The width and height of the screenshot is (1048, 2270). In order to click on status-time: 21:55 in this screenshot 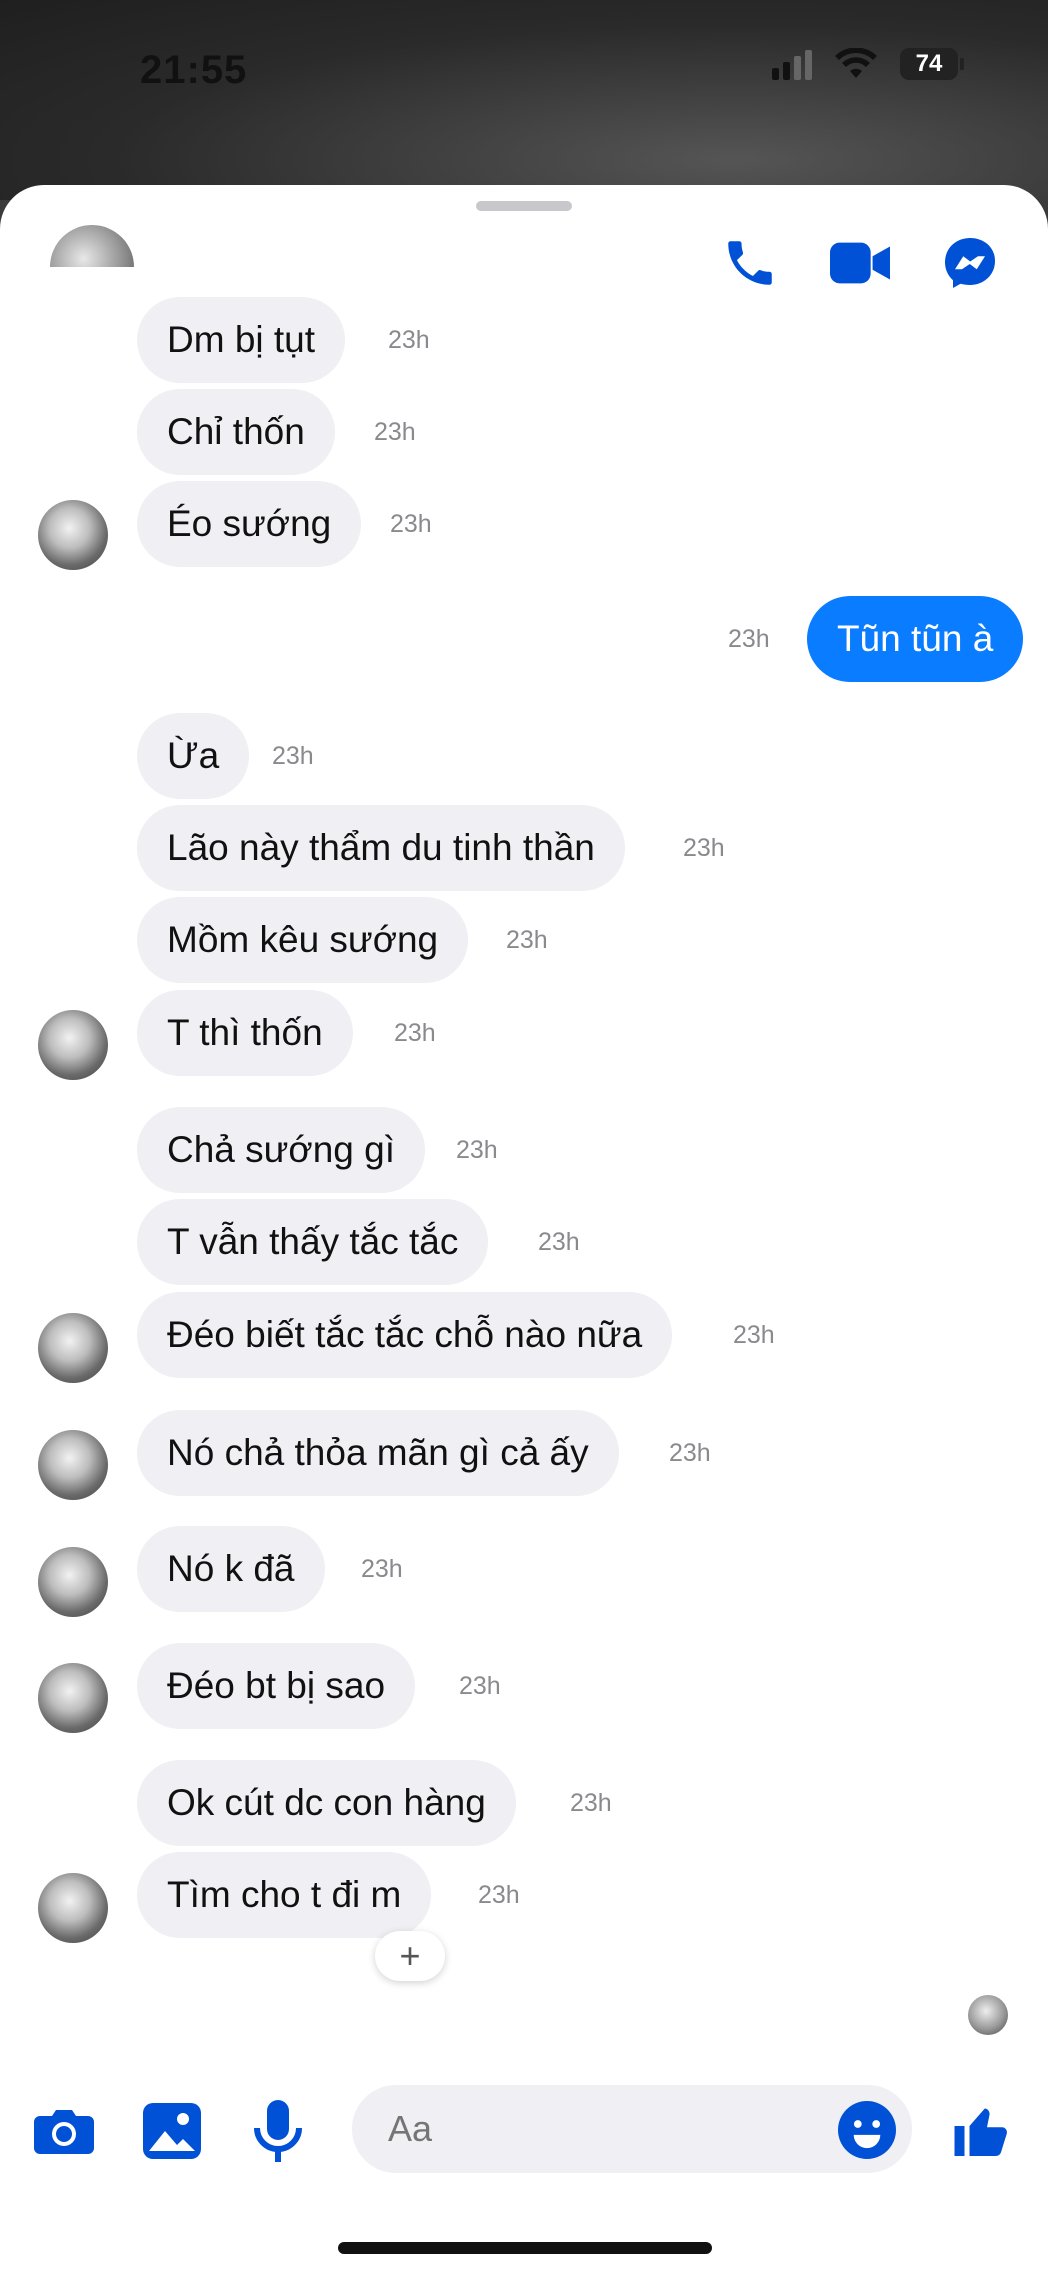, I will do `click(194, 70)`.